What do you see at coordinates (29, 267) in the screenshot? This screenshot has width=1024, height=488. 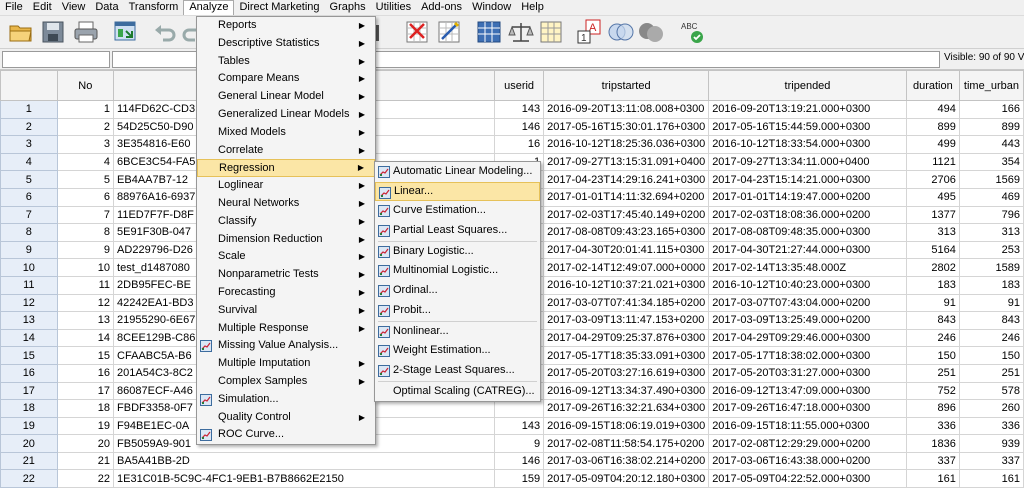 I see `row-number: 10` at bounding box center [29, 267].